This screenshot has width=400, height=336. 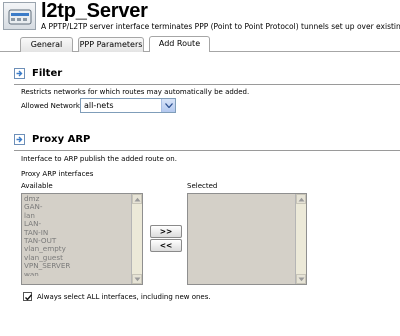 What do you see at coordinates (74, 74) in the screenshot?
I see `filter-section-header: Filter` at bounding box center [74, 74].